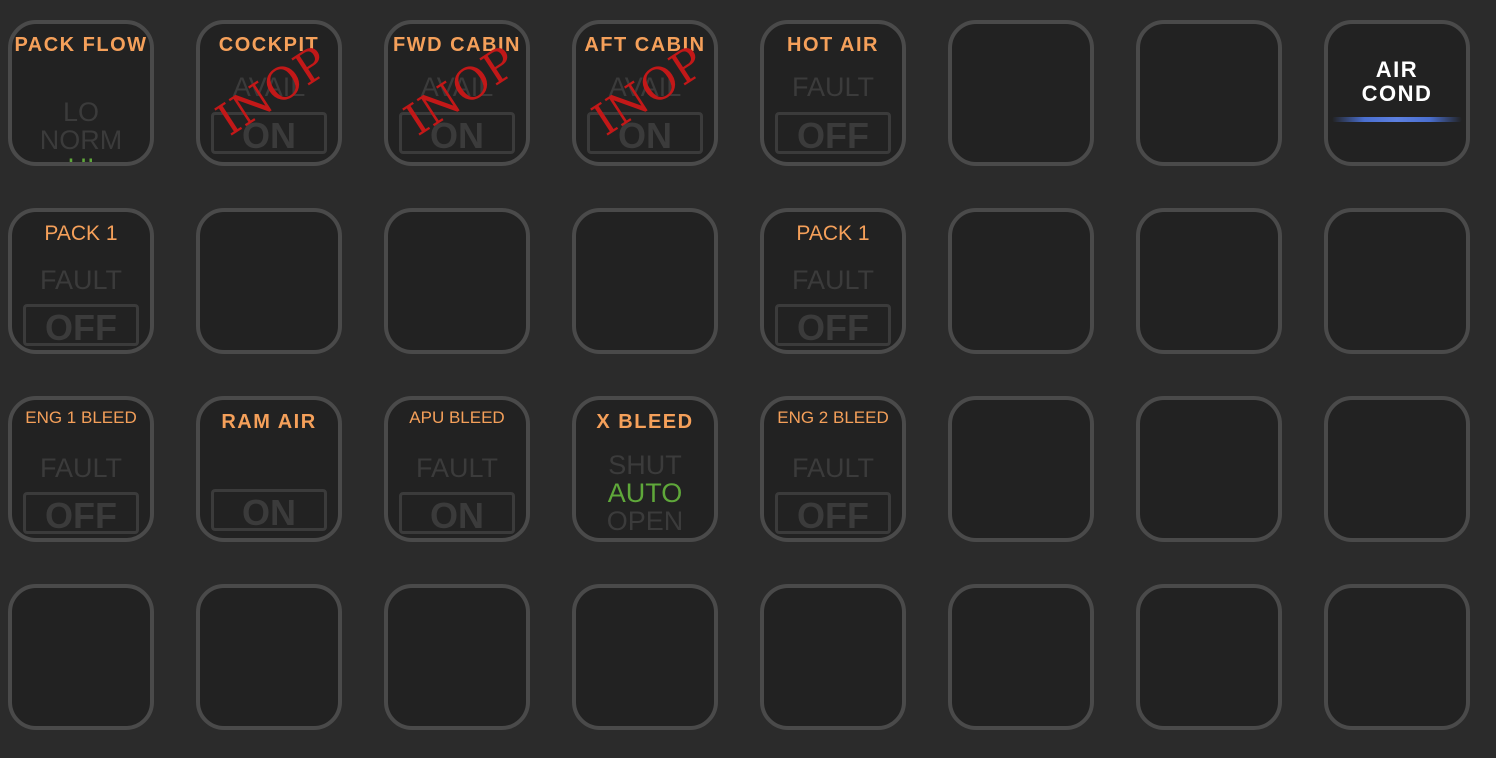 The width and height of the screenshot is (1496, 758). Describe the element at coordinates (645, 45) in the screenshot. I see `key-title: AFT CABIN` at that location.